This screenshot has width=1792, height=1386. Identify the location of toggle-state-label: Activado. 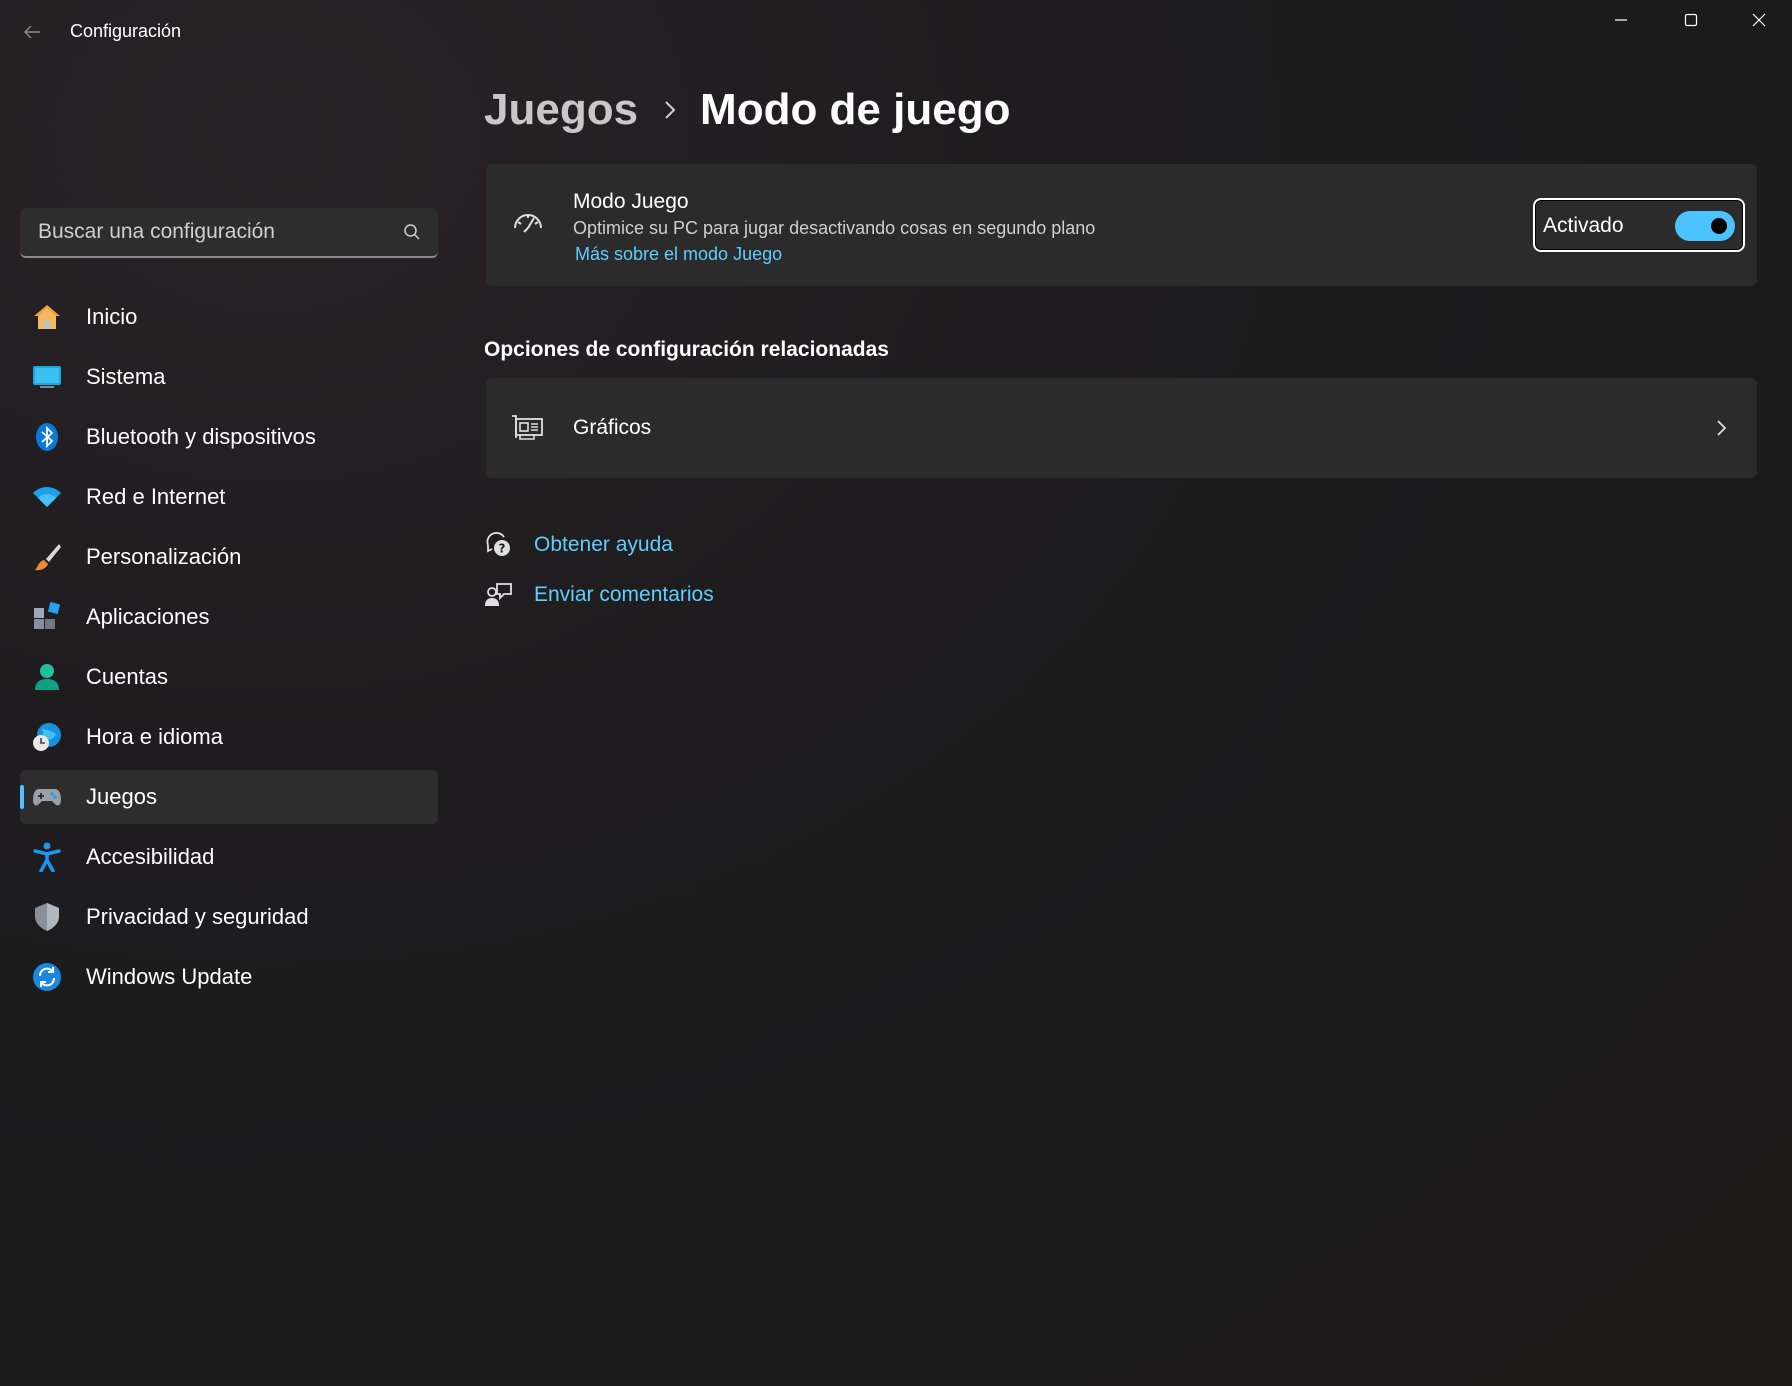
(1583, 225).